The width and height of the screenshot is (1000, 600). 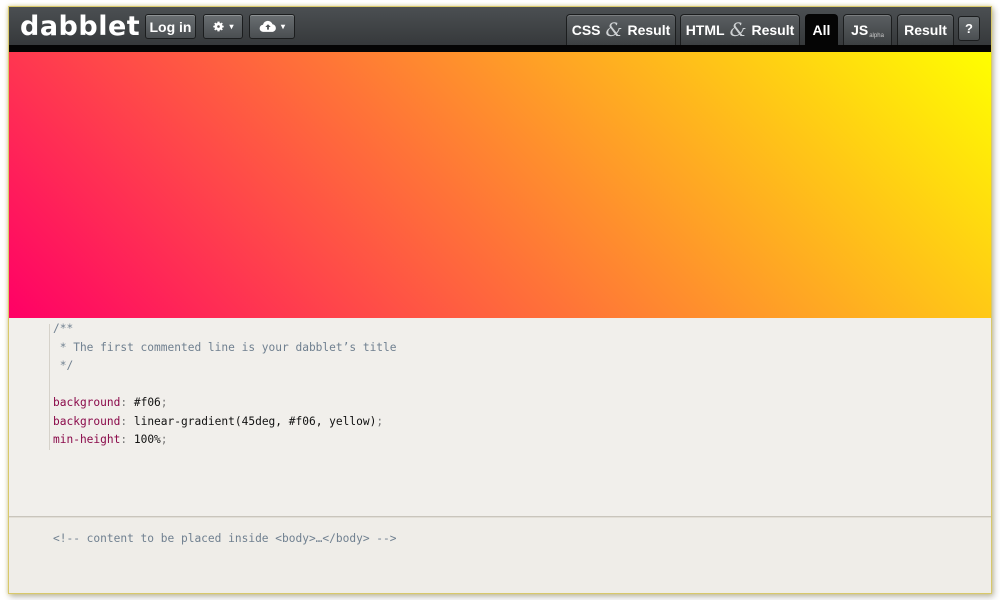 I want to click on css-property: min-height, so click(x=87, y=439).